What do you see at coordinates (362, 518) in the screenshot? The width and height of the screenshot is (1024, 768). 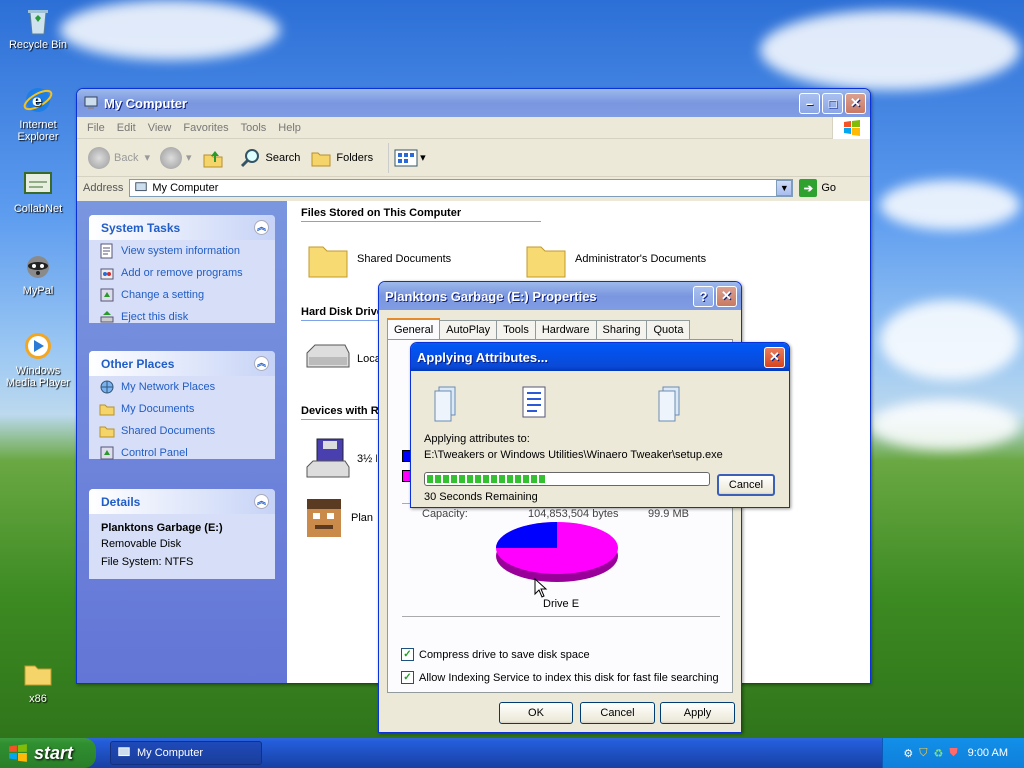 I see `item-label: Planktons Garbage (E:)` at bounding box center [362, 518].